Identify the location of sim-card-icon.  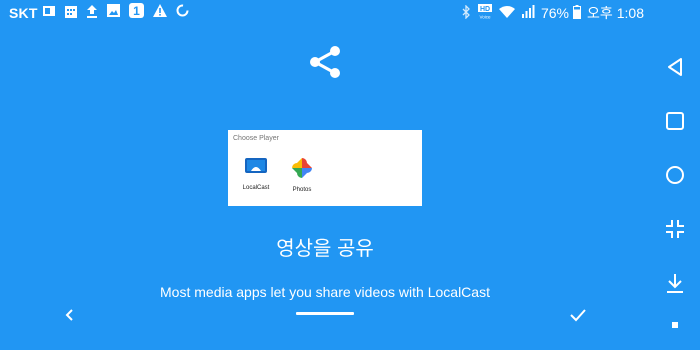
(49, 13).